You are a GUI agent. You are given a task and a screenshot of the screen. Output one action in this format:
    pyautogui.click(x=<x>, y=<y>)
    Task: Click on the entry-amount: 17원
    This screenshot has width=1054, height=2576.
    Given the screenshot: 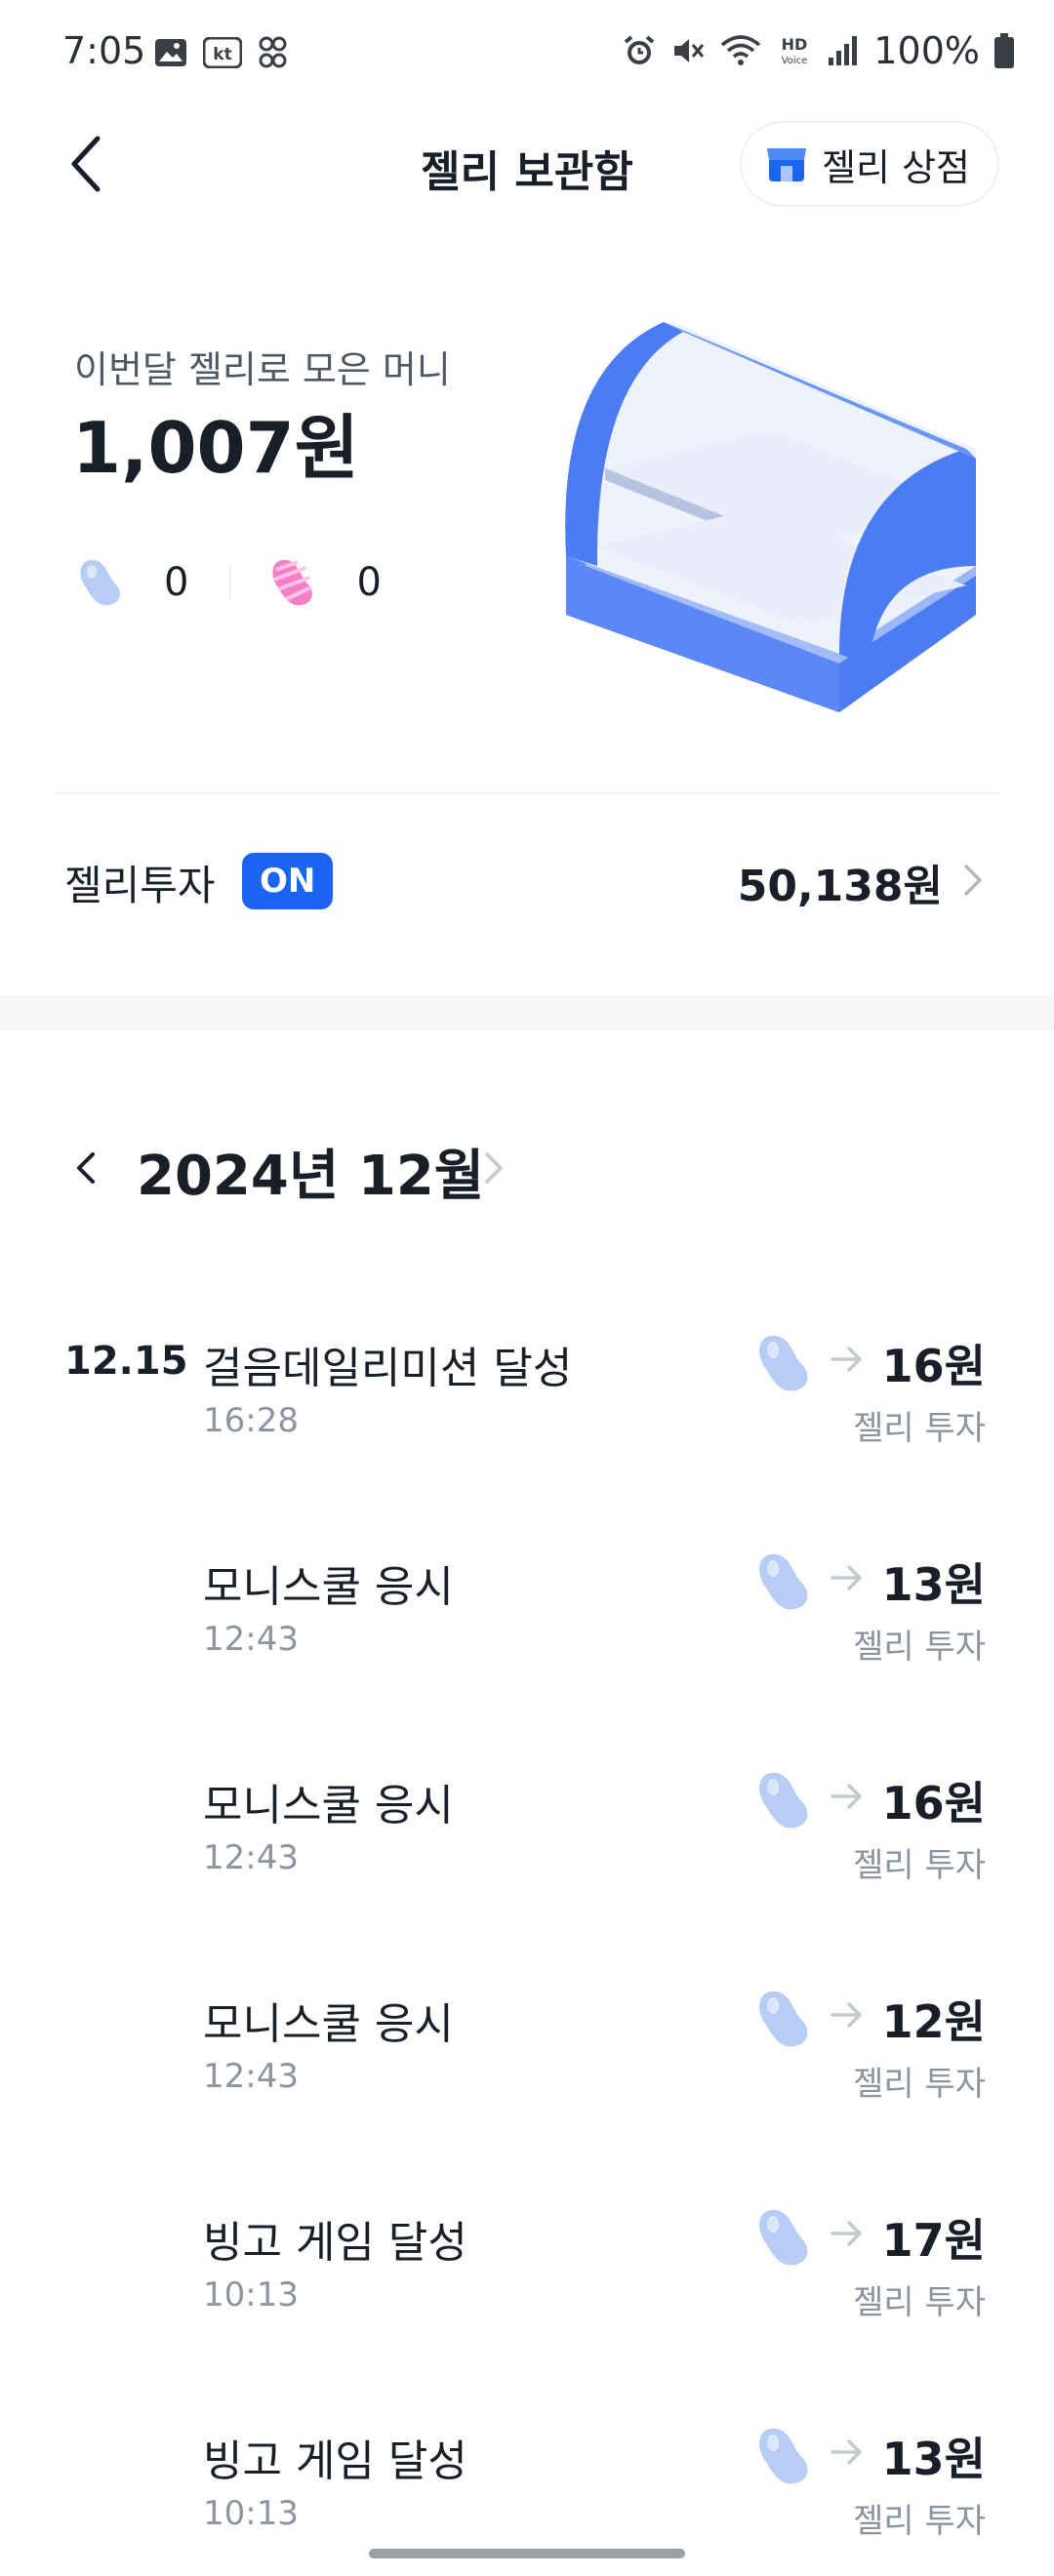 What is the action you would take?
    pyautogui.click(x=933, y=2240)
    